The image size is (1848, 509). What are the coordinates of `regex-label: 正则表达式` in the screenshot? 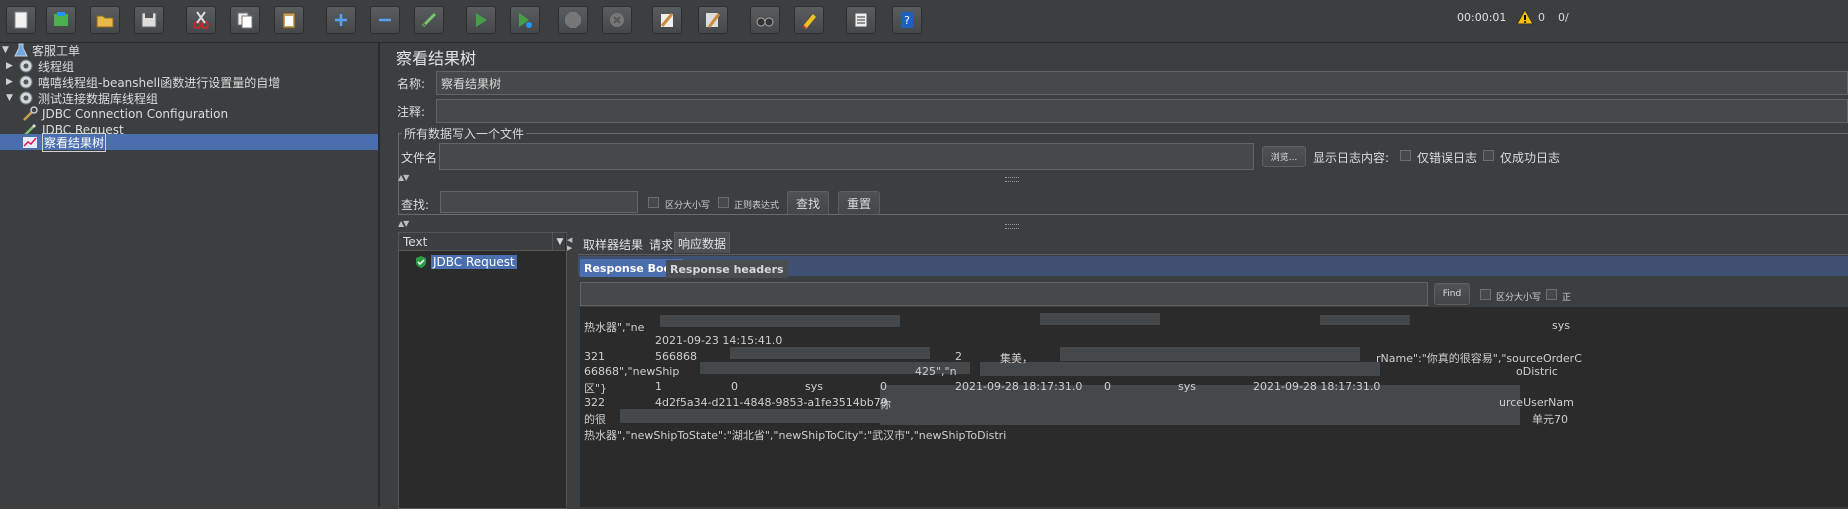 It's located at (757, 206).